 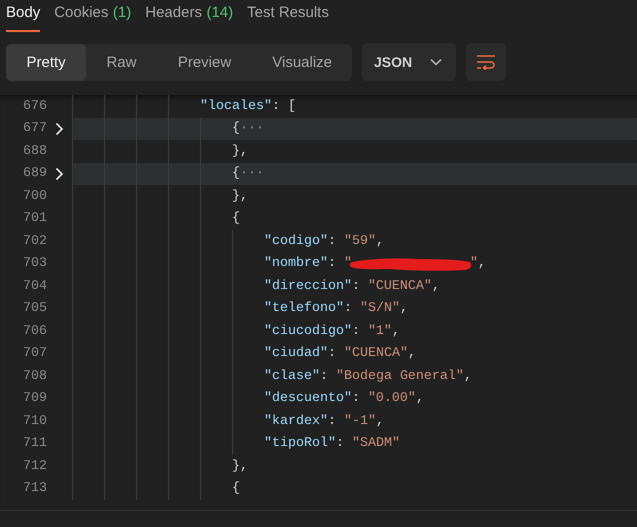 I want to click on line-number: 712, so click(x=34, y=466).